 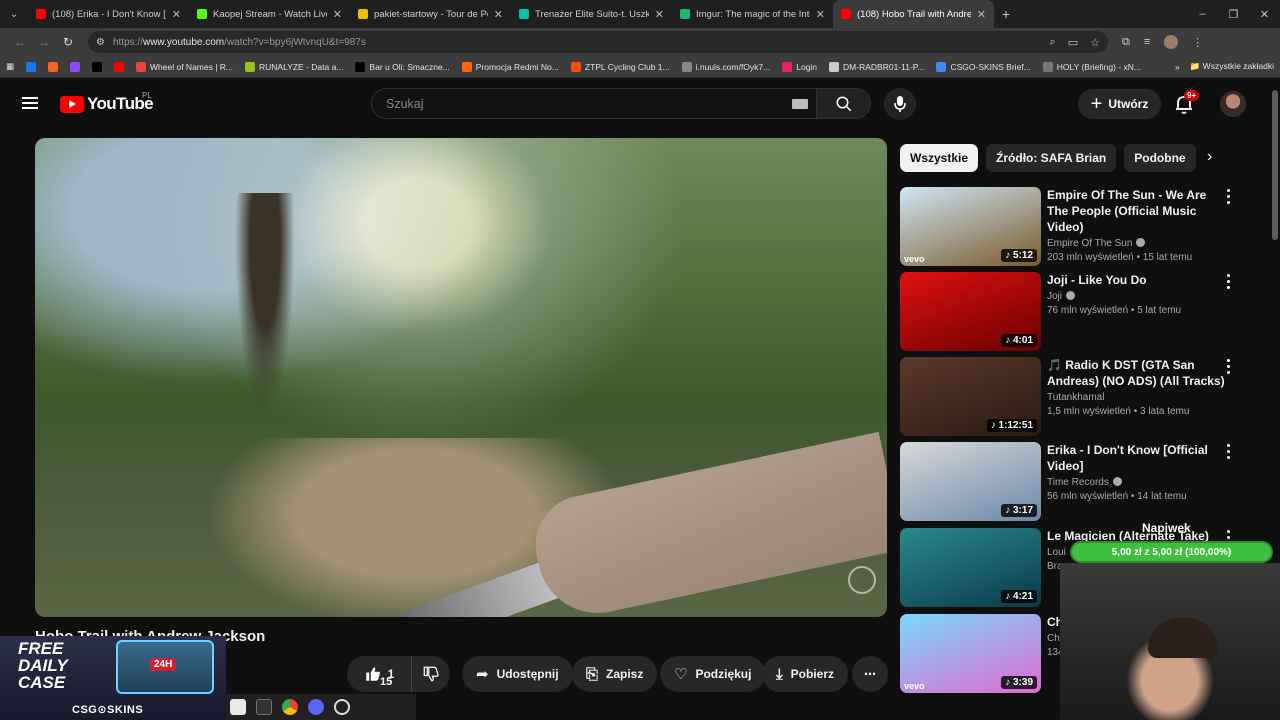 I want to click on bookmark-star-icon: ☆, so click(x=1095, y=42).